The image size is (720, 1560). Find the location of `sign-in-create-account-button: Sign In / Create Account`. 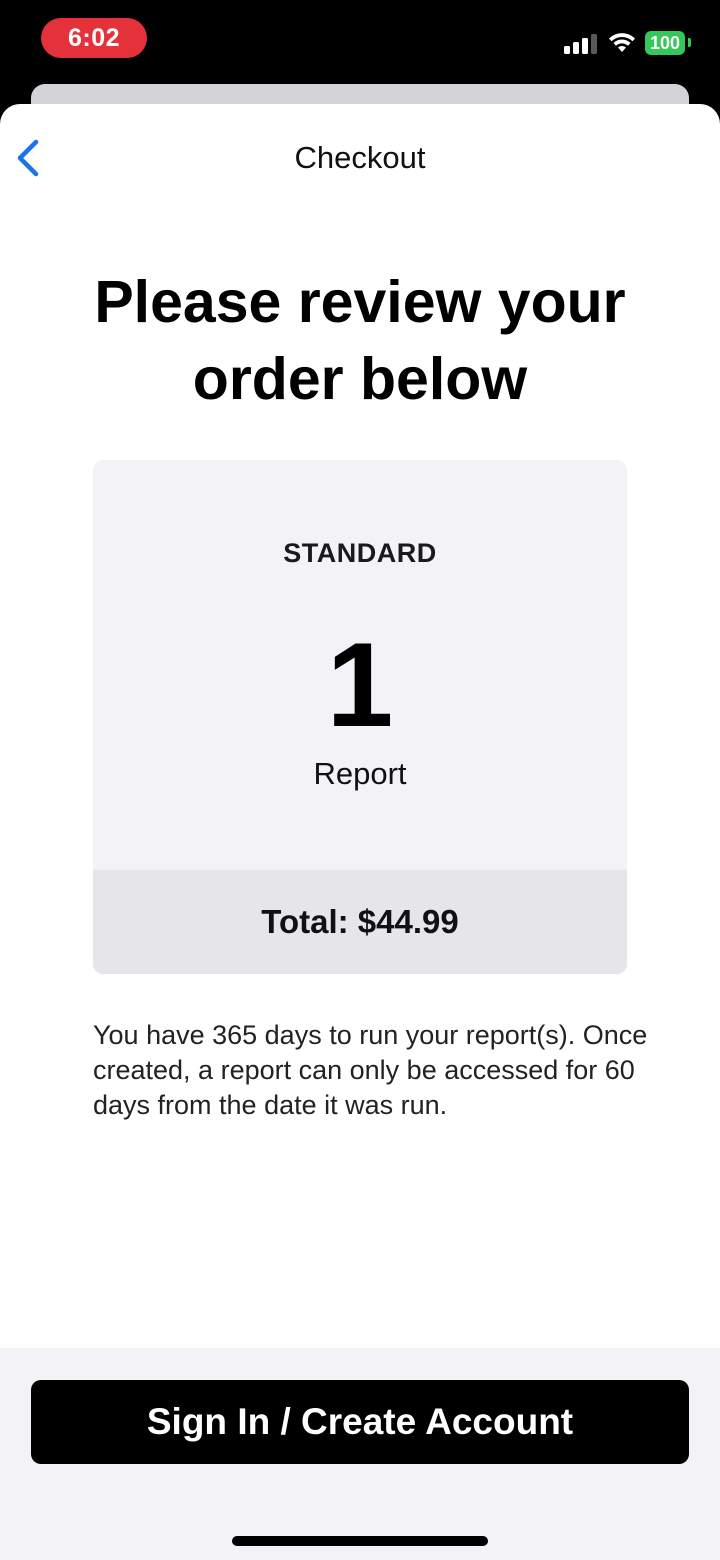

sign-in-create-account-button: Sign In / Create Account is located at coordinates (360, 1422).